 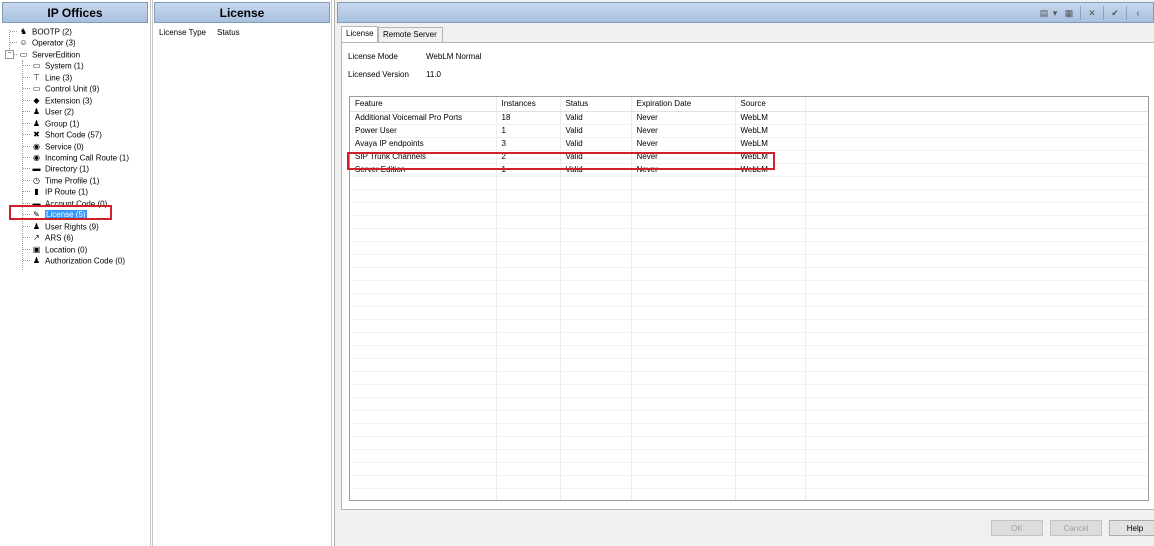 I want to click on tab-remote-server: Remote Server, so click(x=410, y=34).